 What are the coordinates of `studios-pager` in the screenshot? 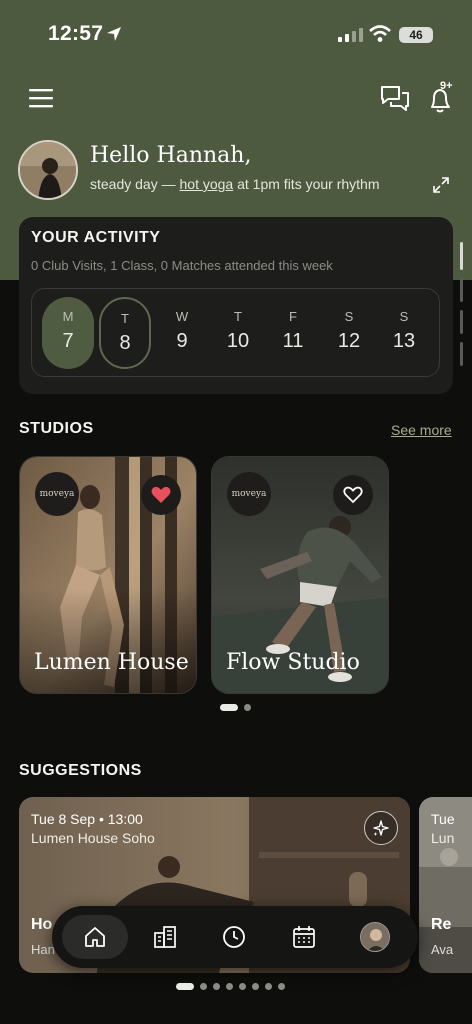 It's located at (235, 707).